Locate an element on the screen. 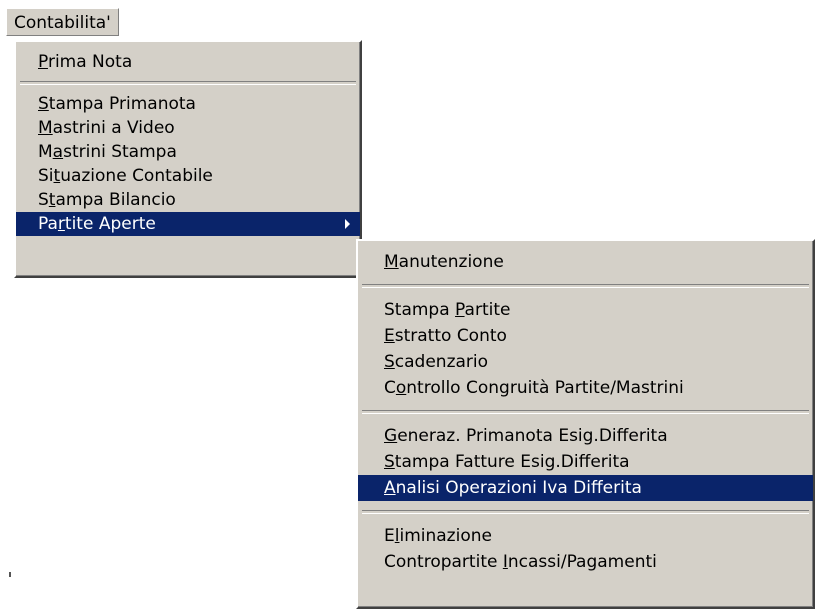 Image resolution: width=815 pixels, height=609 pixels. background-artifact is located at coordinates (10, 574).